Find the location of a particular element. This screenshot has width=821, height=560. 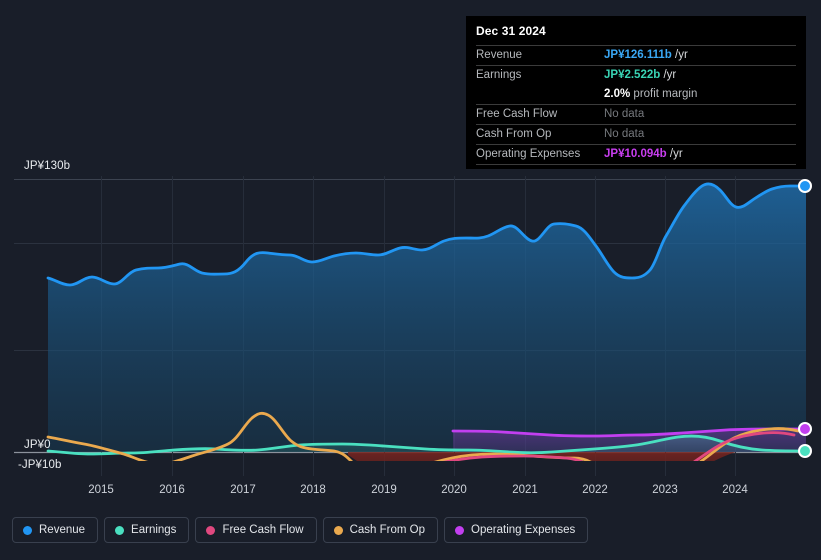

legend-label-operating-expenses: Operating Expenses is located at coordinates (523, 530).